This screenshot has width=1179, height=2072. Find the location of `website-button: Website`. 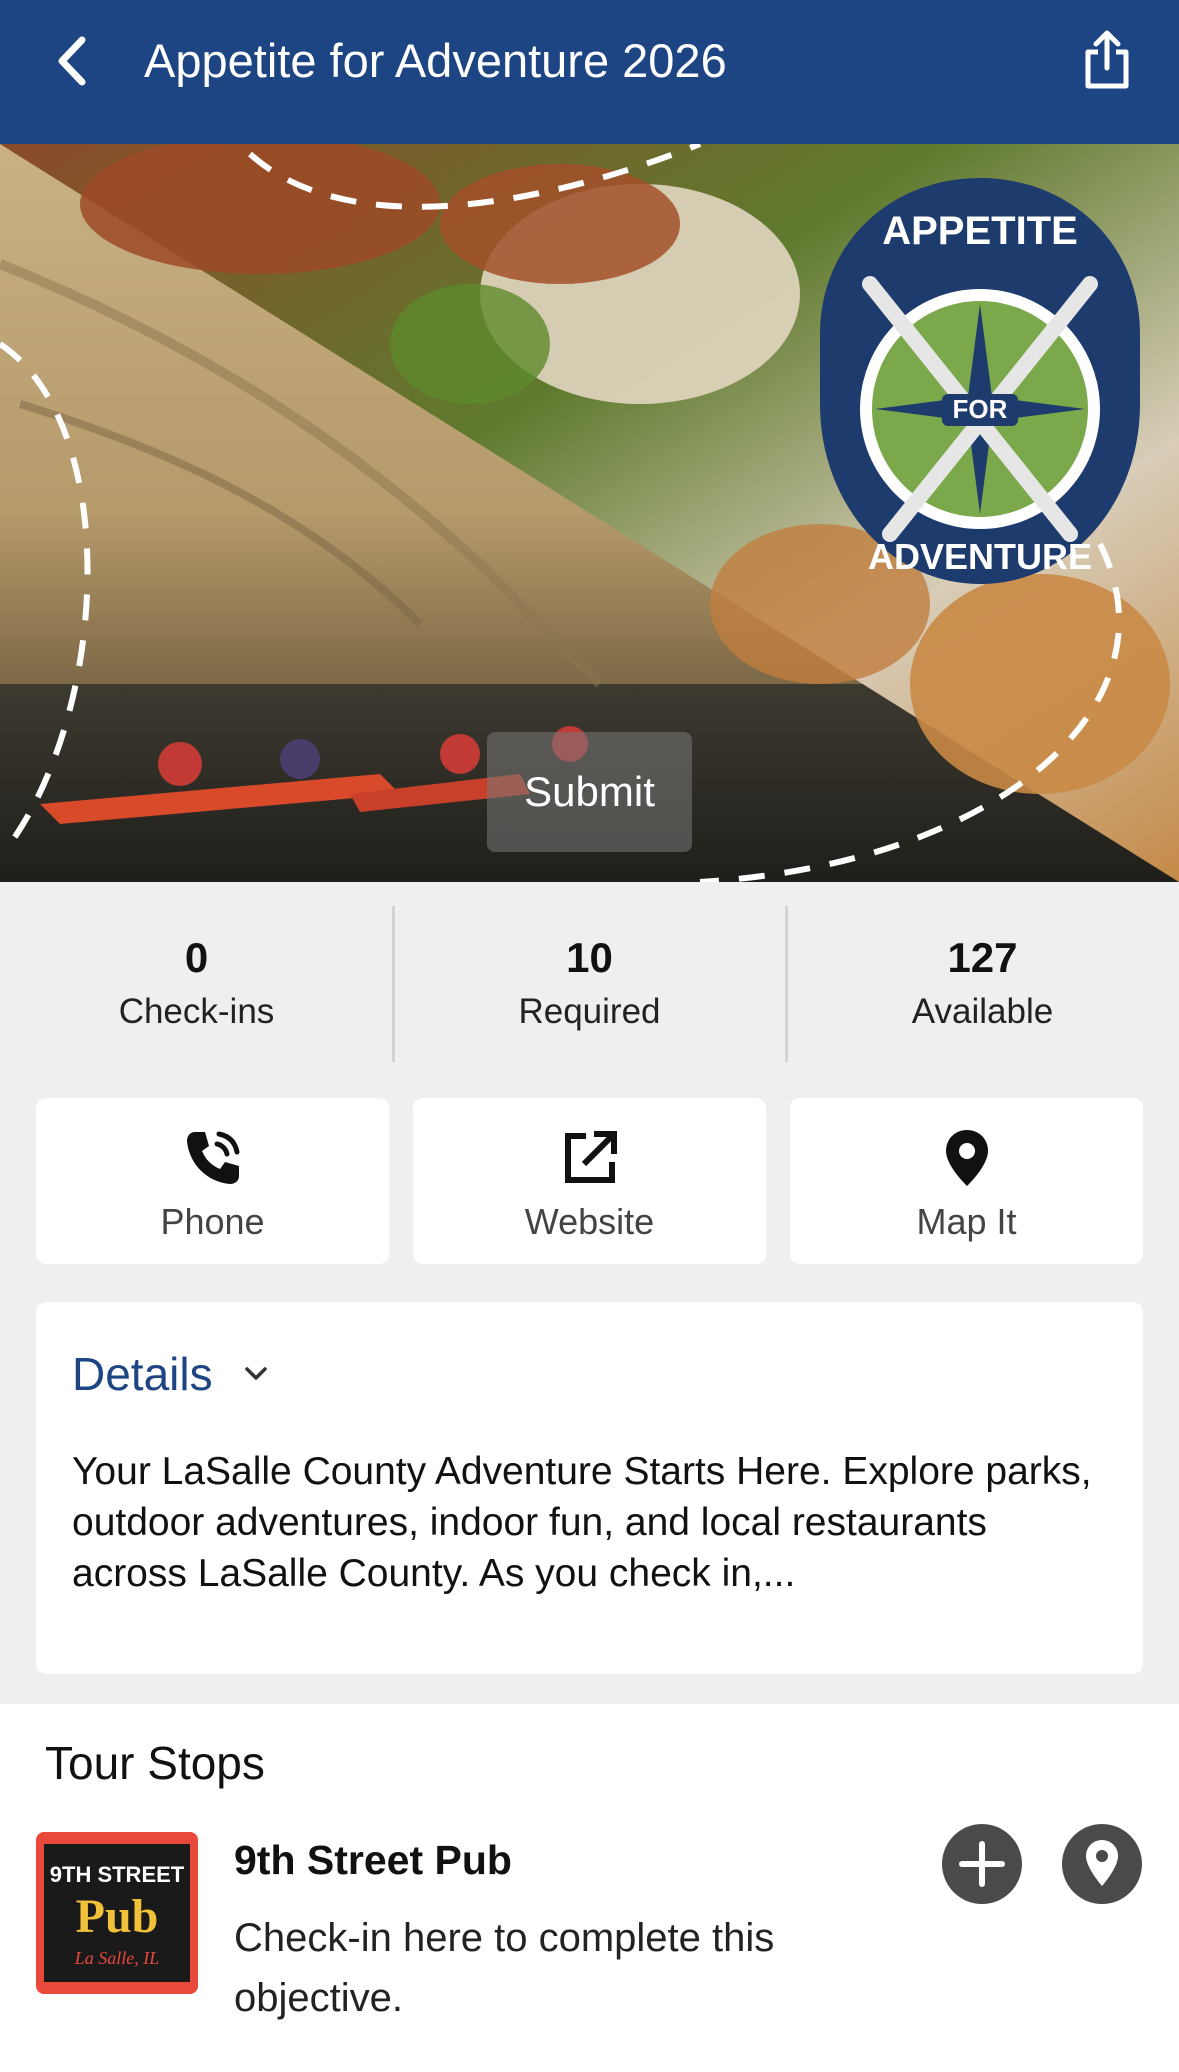

website-button: Website is located at coordinates (589, 1181).